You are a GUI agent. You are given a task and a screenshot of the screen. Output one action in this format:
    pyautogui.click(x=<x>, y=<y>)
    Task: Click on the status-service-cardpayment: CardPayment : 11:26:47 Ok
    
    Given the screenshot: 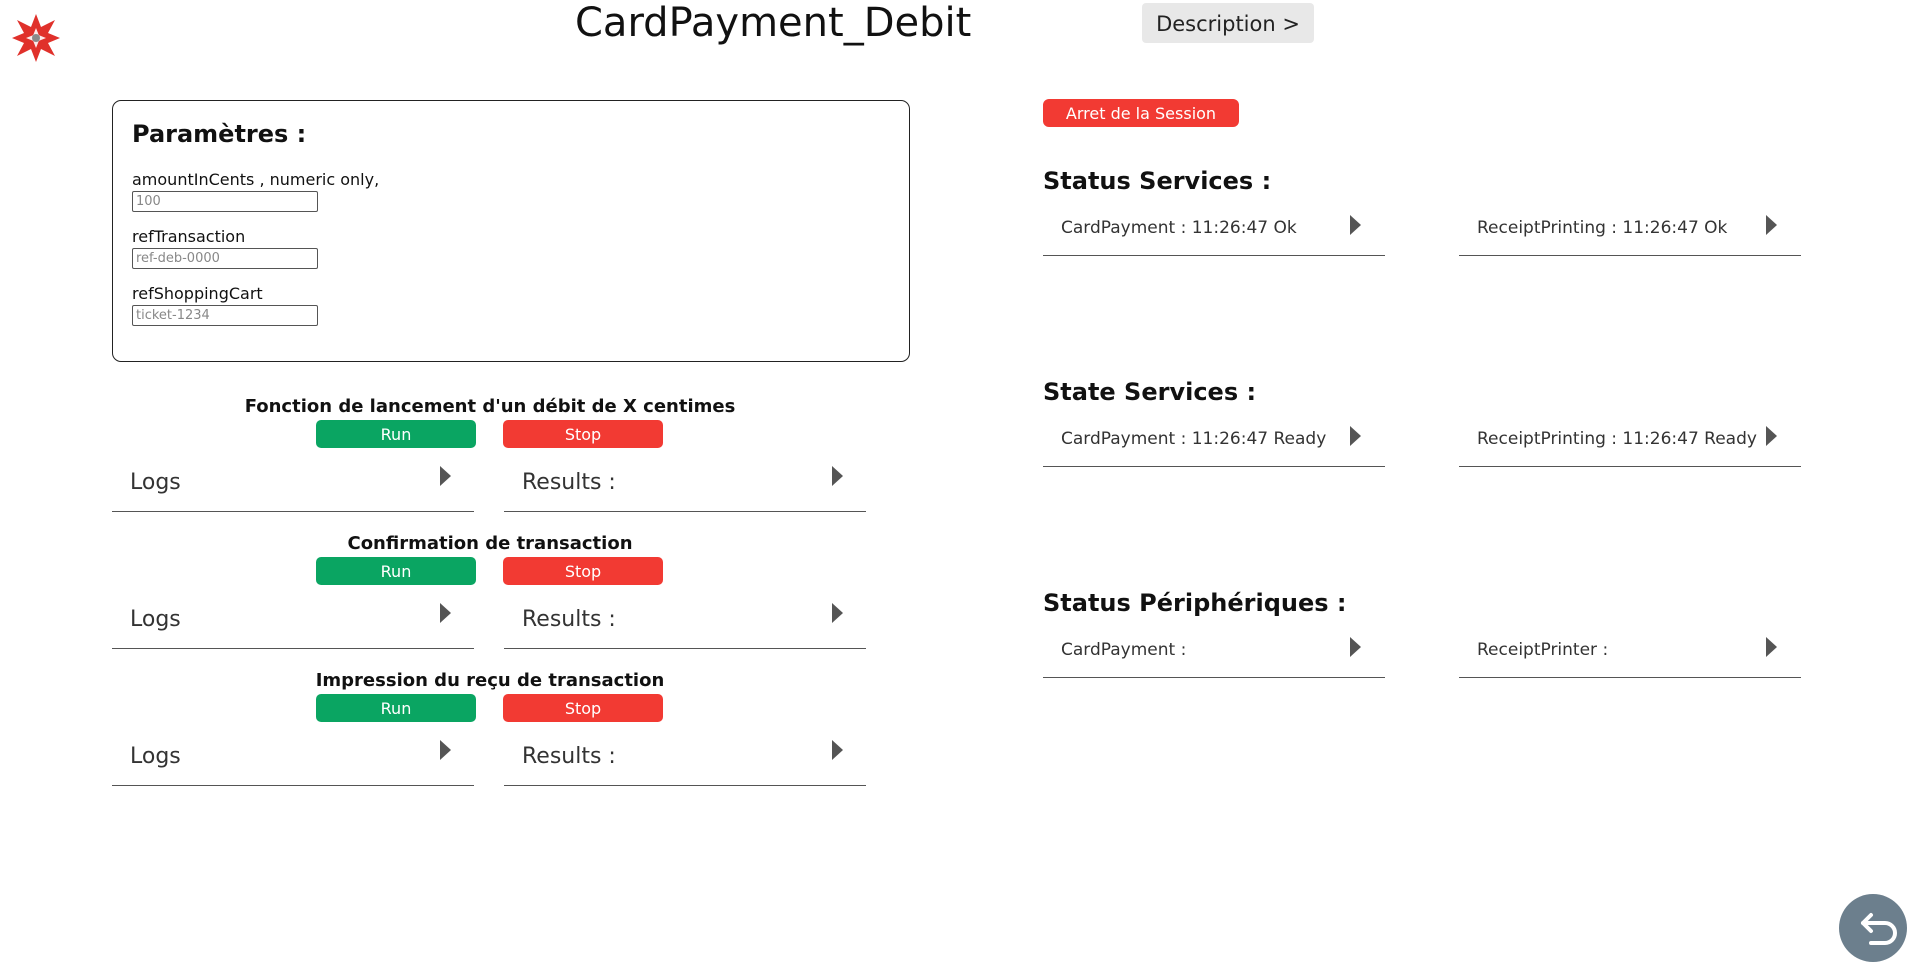 What is the action you would take?
    pyautogui.click(x=1214, y=231)
    